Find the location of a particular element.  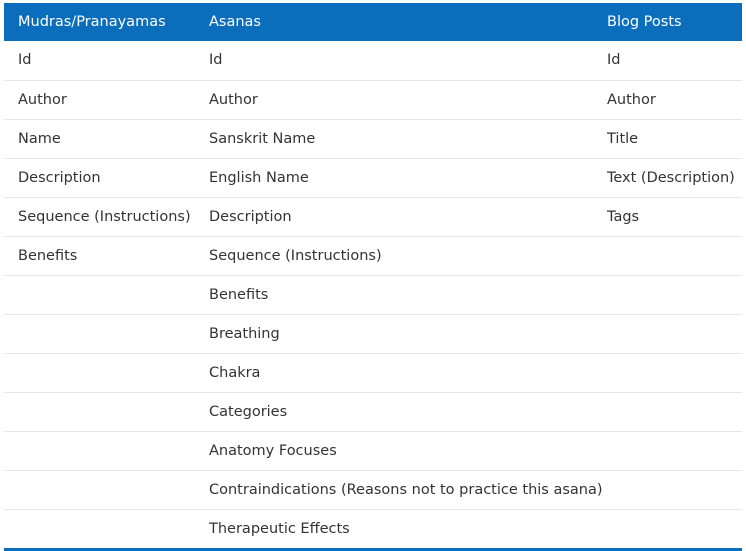

column-header-asanas: Asanas is located at coordinates (235, 22).